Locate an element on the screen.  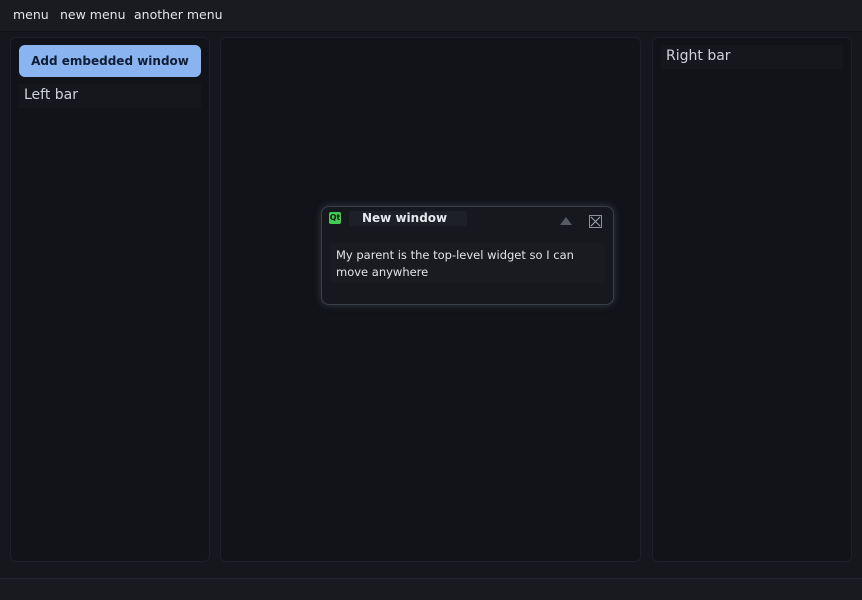
menu-bar: menu new menu another menu is located at coordinates (431, 16).